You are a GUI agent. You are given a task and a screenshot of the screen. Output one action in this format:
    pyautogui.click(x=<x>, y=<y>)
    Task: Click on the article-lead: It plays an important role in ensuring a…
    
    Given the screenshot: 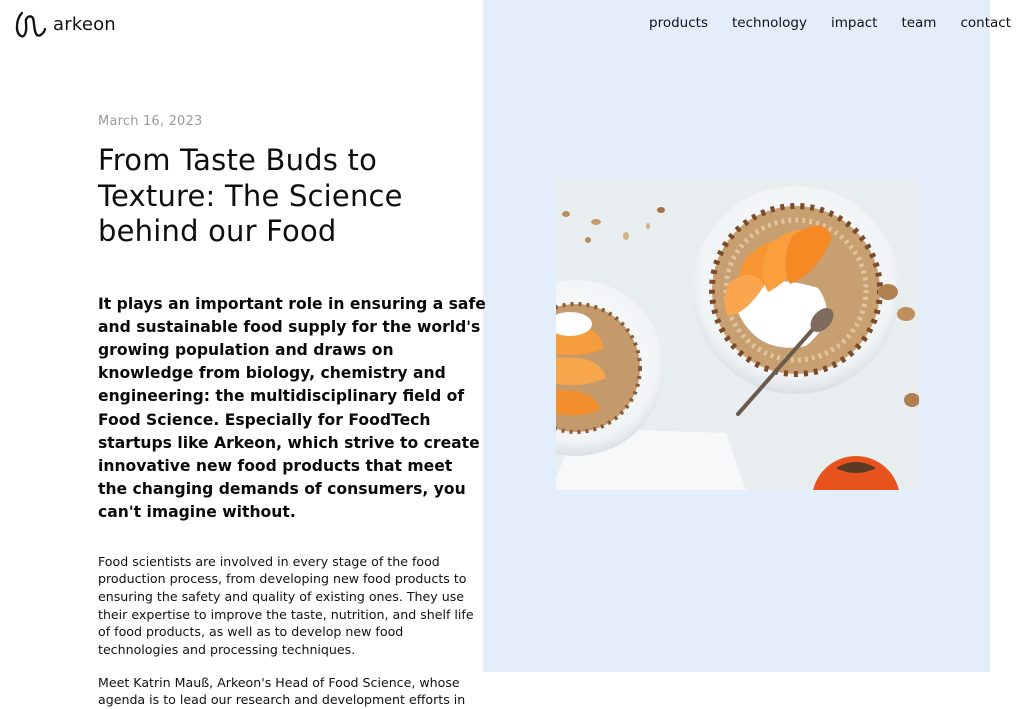 What is the action you would take?
    pyautogui.click(x=292, y=408)
    